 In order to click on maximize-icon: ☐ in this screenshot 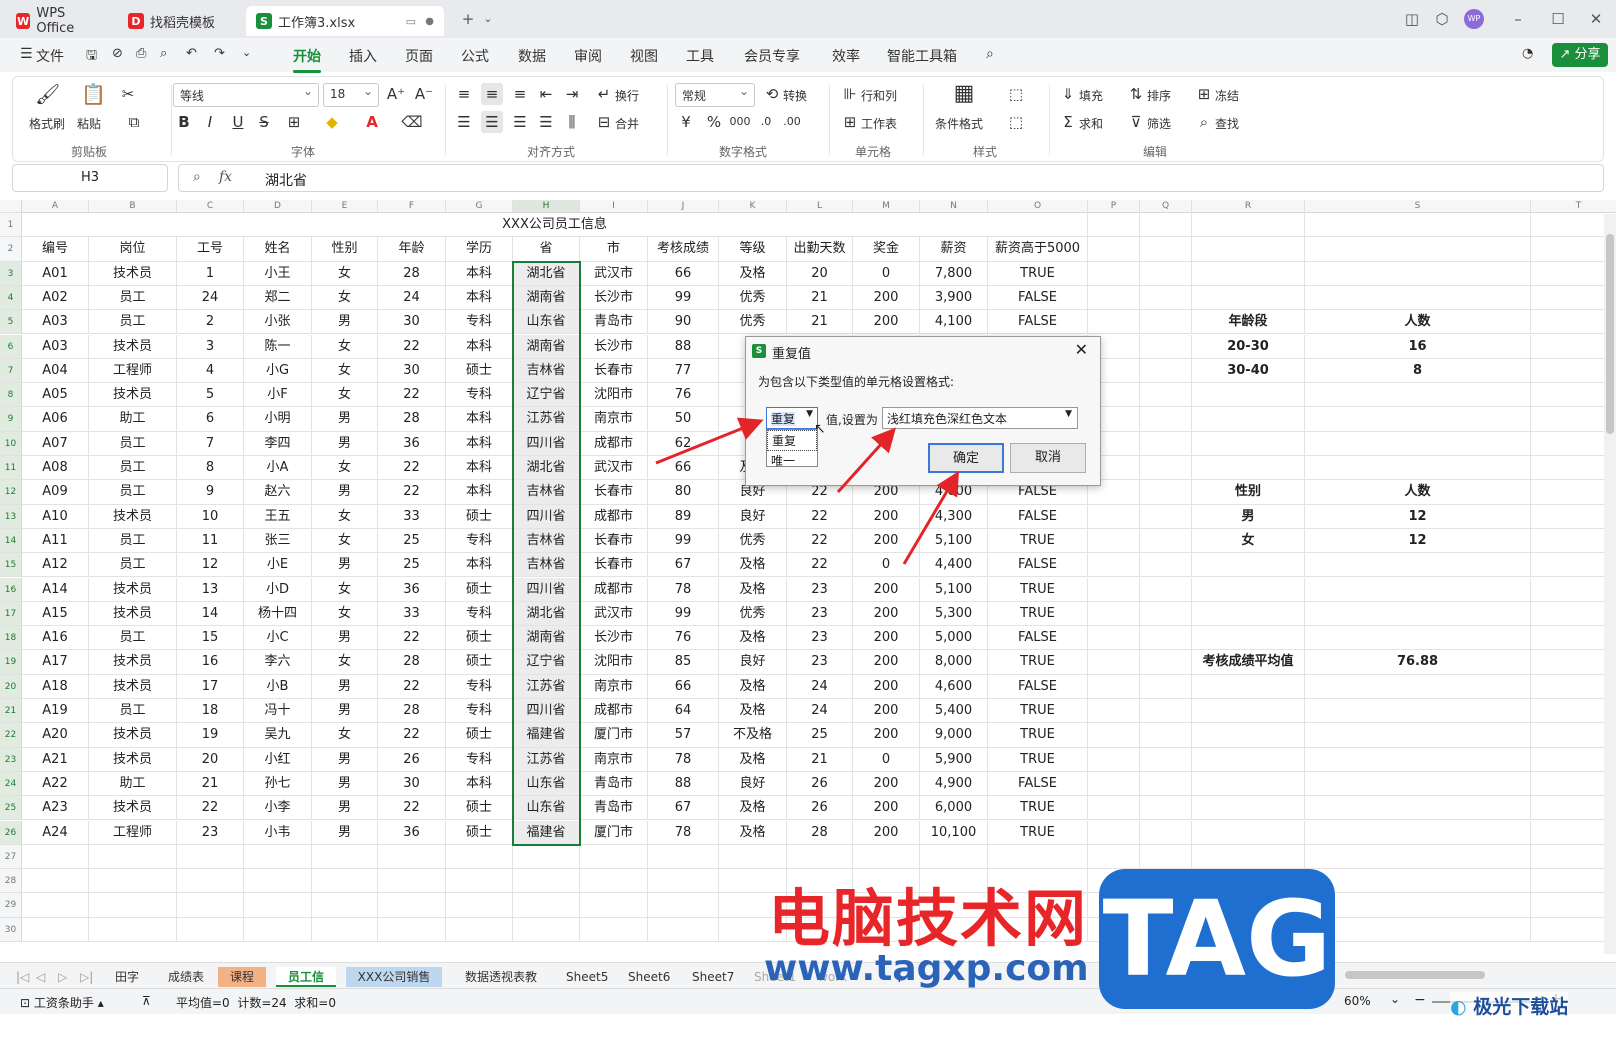, I will do `click(1558, 19)`.